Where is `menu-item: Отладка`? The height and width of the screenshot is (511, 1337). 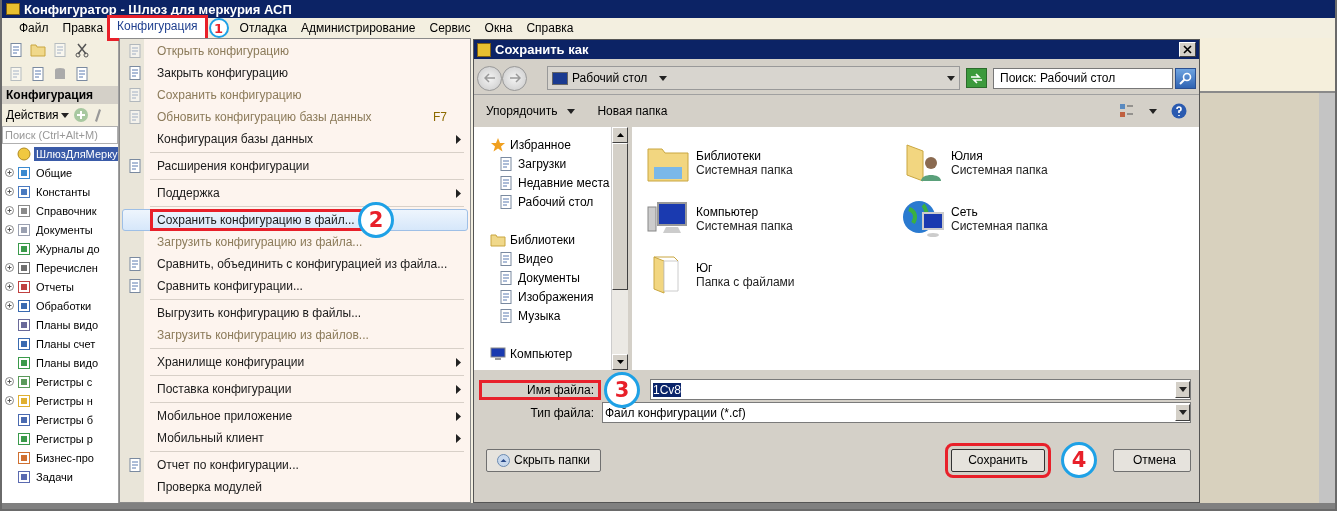 menu-item: Отладка is located at coordinates (263, 28).